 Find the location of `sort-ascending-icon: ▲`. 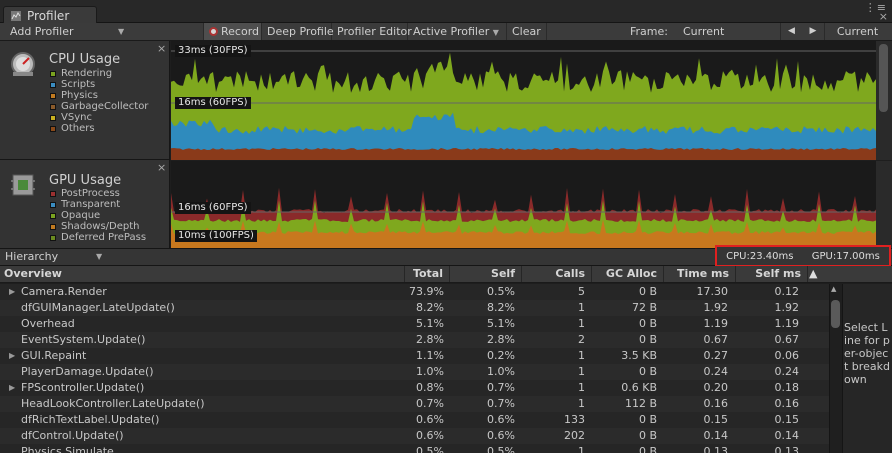

sort-ascending-icon: ▲ is located at coordinates (813, 273).